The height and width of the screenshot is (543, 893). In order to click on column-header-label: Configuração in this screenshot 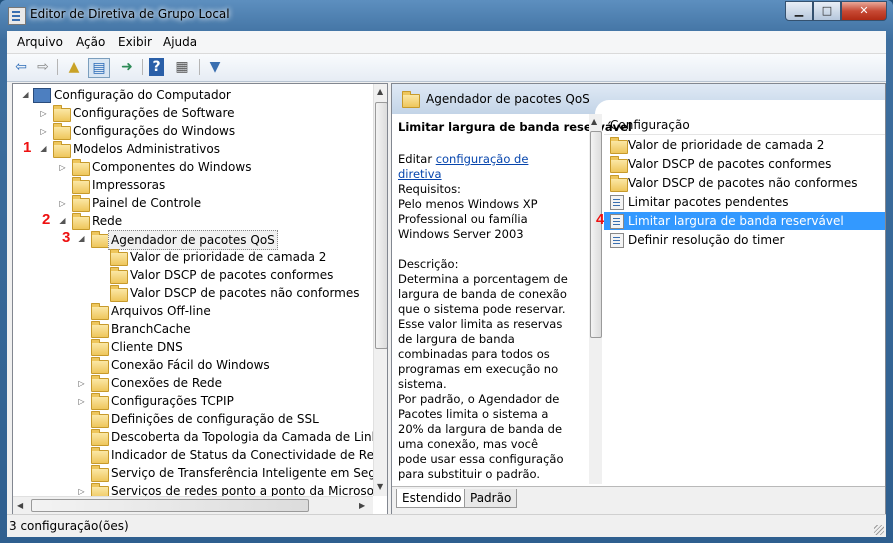, I will do `click(650, 125)`.